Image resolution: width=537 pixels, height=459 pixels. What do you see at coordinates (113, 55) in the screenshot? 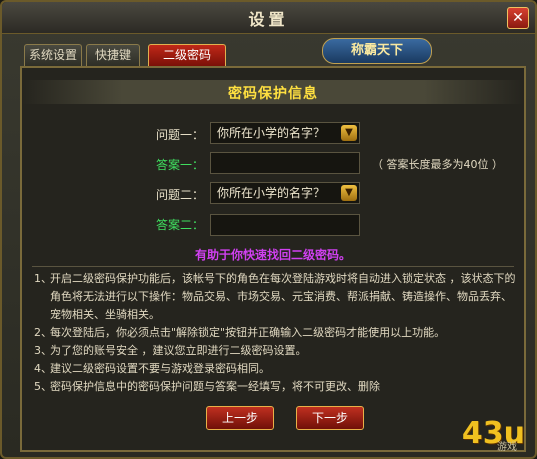
I see `tab-shortcuts: 快捷键` at bounding box center [113, 55].